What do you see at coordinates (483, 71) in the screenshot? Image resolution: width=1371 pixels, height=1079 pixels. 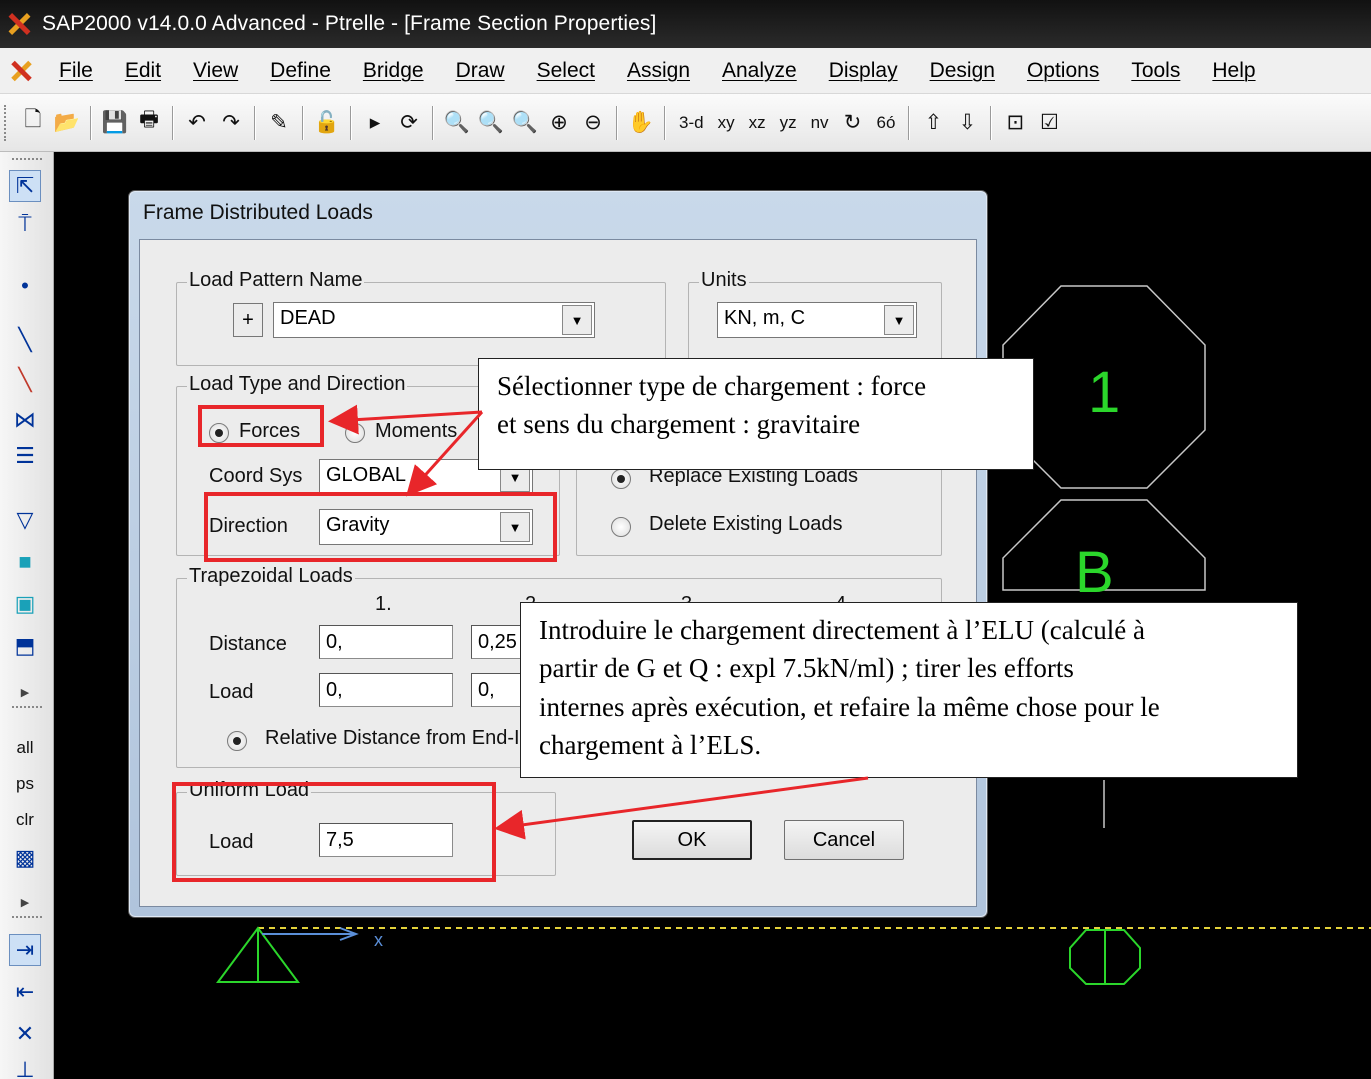 I see `menu-draw: Draw` at bounding box center [483, 71].